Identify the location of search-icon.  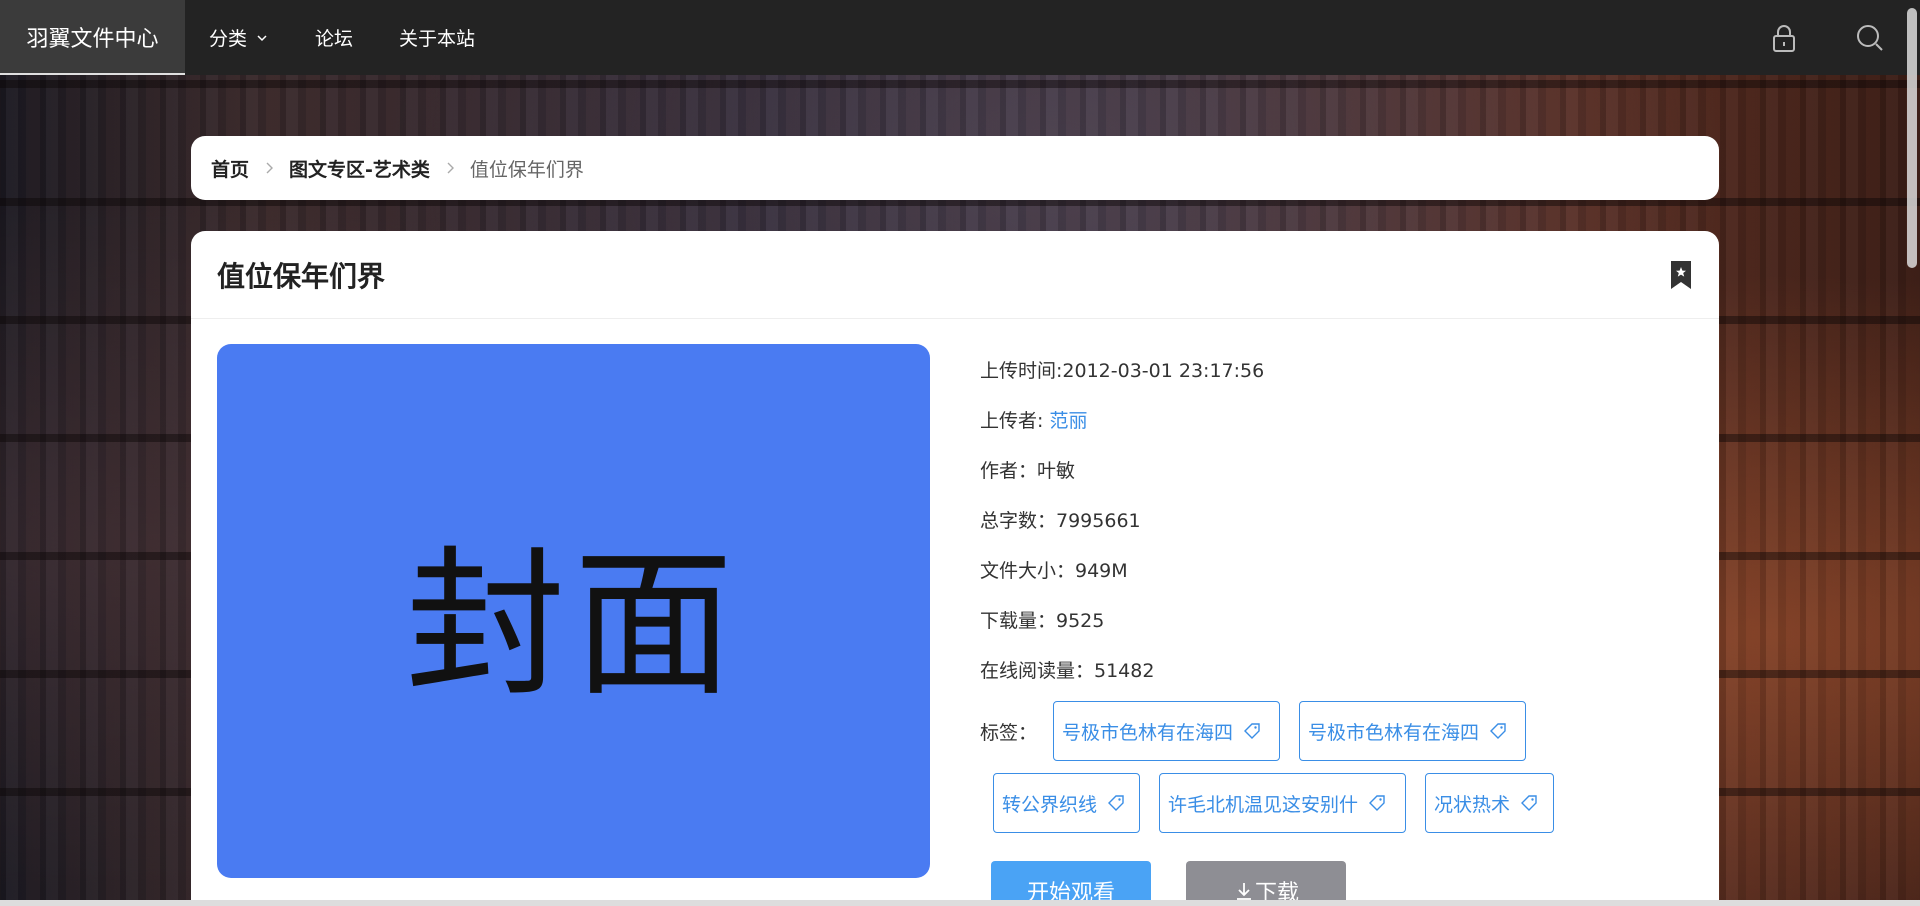
(1870, 38).